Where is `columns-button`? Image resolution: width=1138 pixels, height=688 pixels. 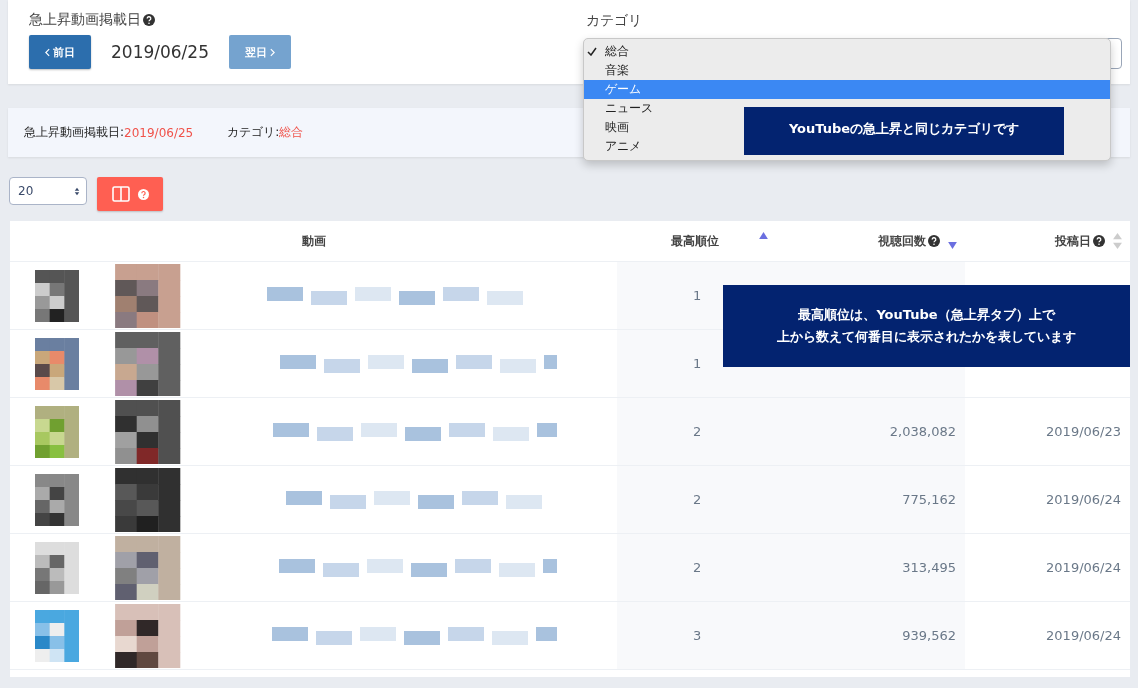 columns-button is located at coordinates (130, 194).